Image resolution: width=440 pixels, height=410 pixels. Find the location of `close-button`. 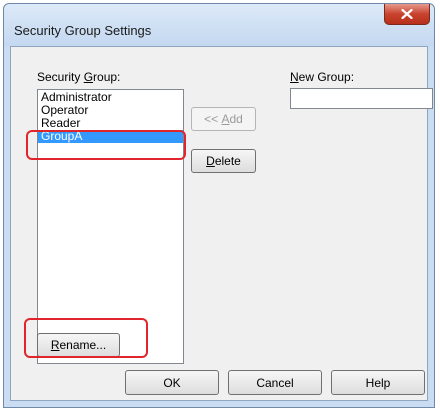

close-button is located at coordinates (407, 14).